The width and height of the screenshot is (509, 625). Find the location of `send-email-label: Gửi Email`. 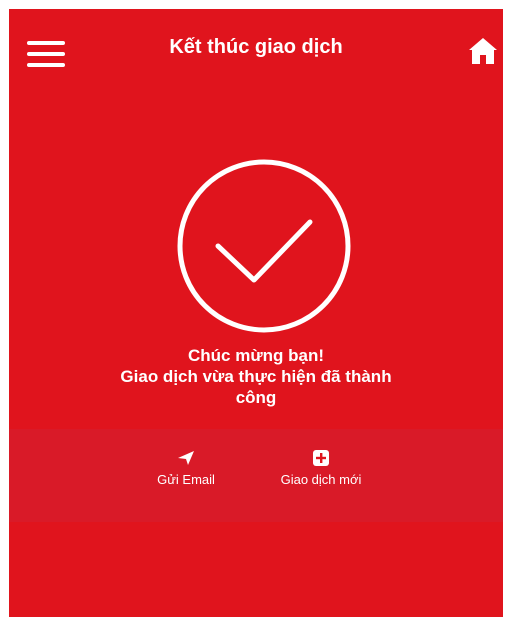

send-email-label: Gửi Email is located at coordinates (186, 479).